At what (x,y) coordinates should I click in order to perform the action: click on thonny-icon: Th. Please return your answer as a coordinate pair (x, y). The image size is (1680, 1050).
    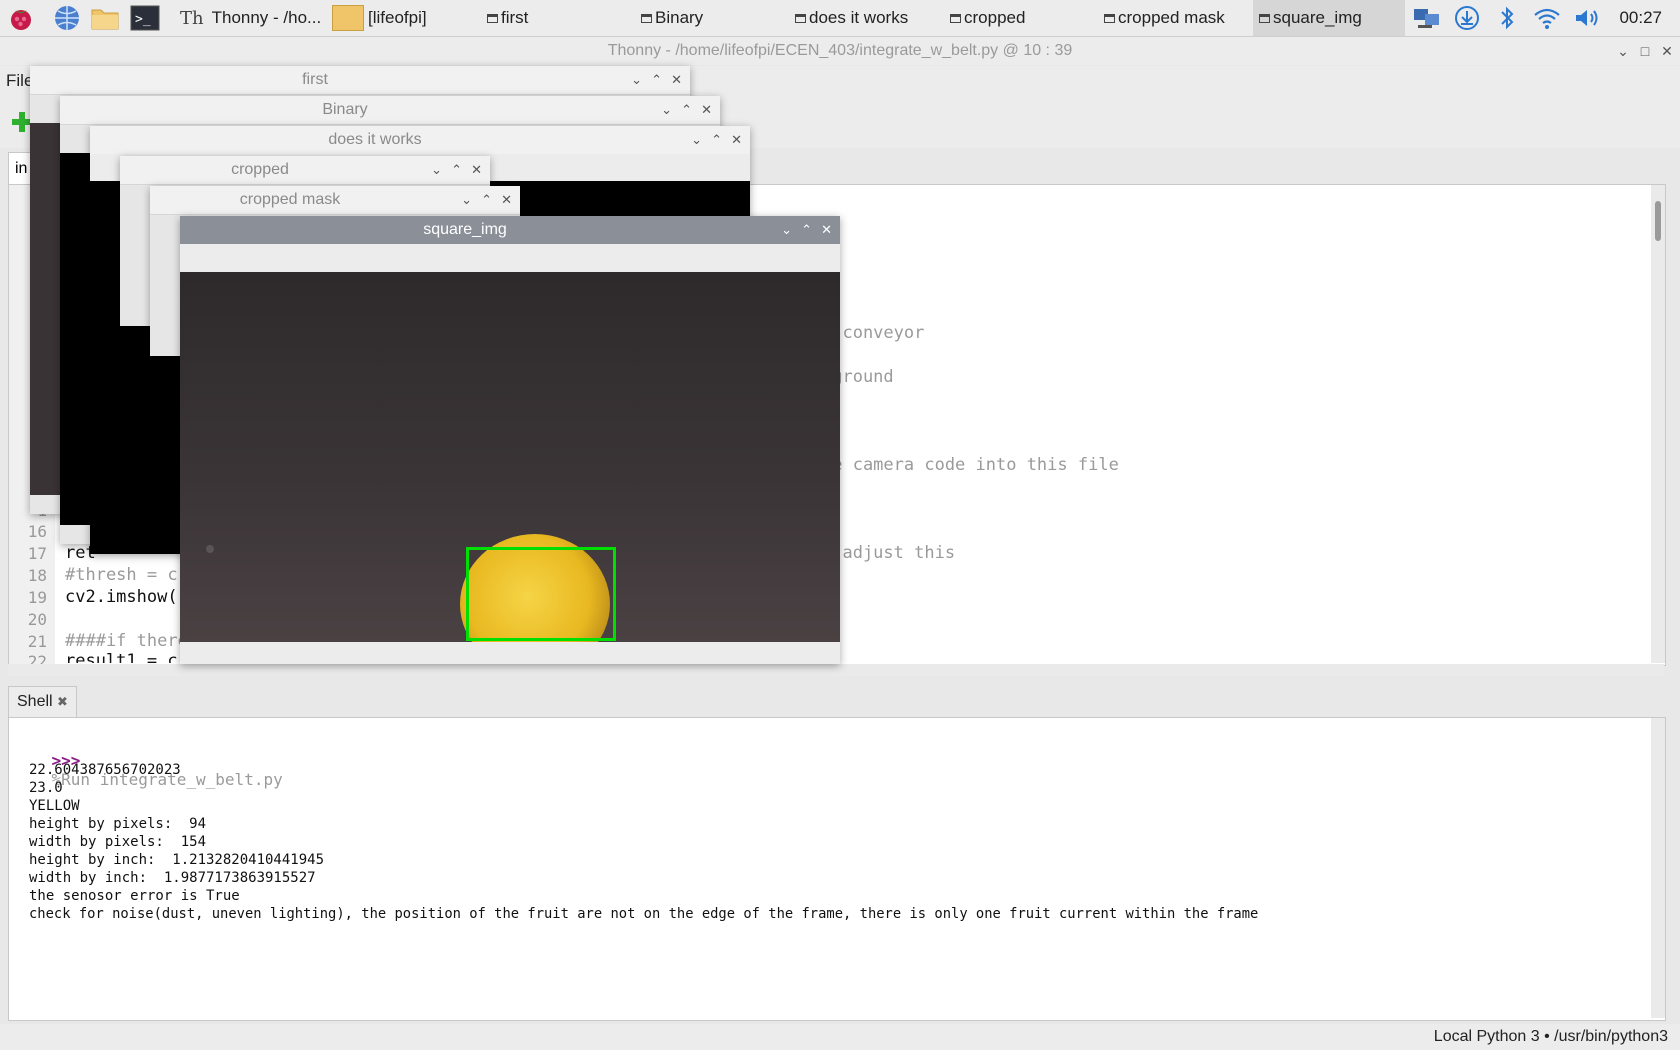
    Looking at the image, I should click on (192, 18).